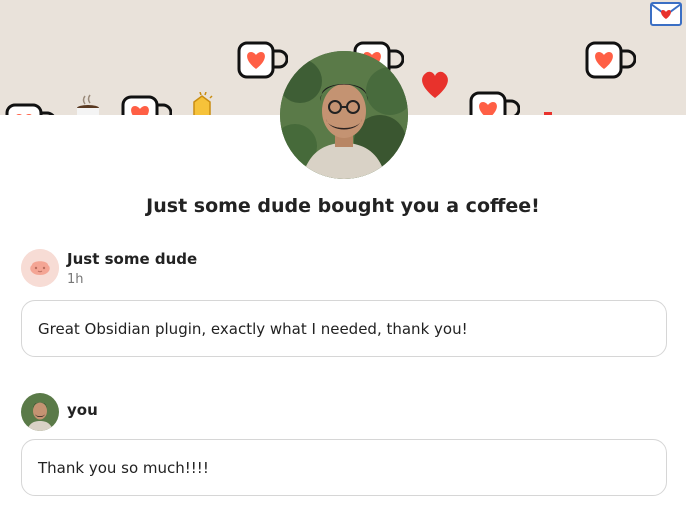 Image resolution: width=686 pixels, height=517 pixels. Describe the element at coordinates (203, 103) in the screenshot. I see `clapping-hands-icon` at that location.